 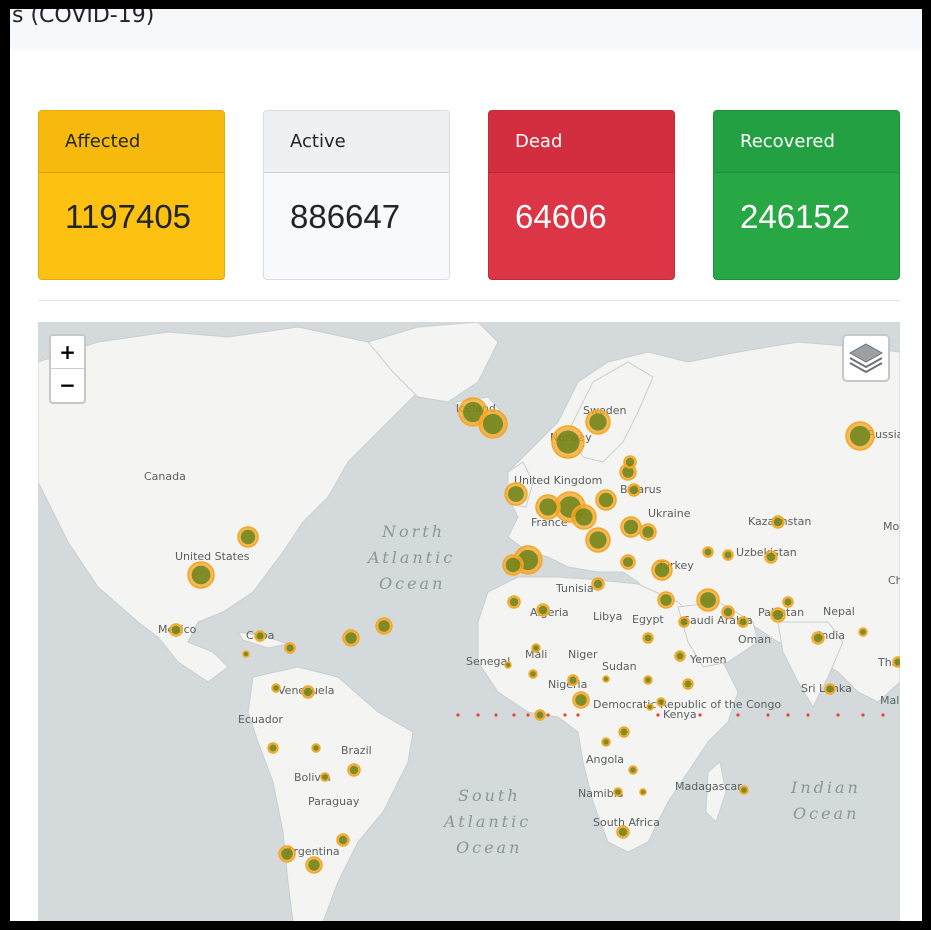 I want to click on layers-icon, so click(x=866, y=358).